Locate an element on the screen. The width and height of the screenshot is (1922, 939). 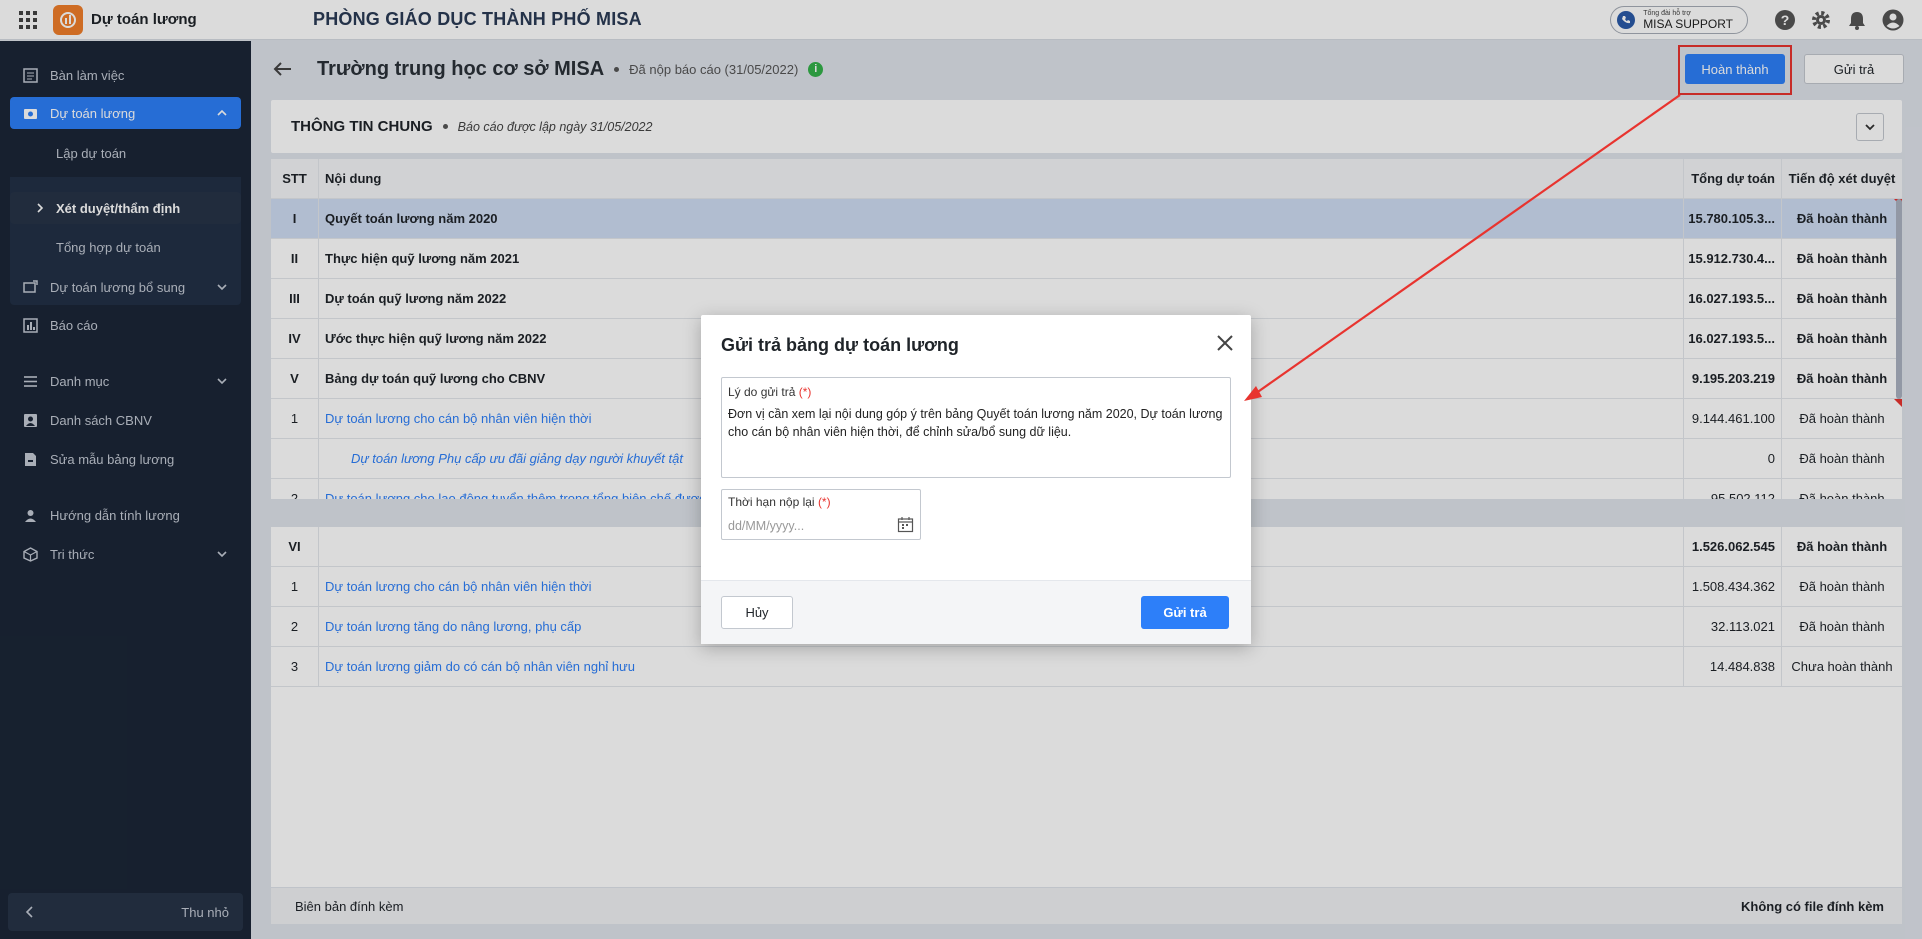
send-return-button: Gửi trả is located at coordinates (1185, 612).